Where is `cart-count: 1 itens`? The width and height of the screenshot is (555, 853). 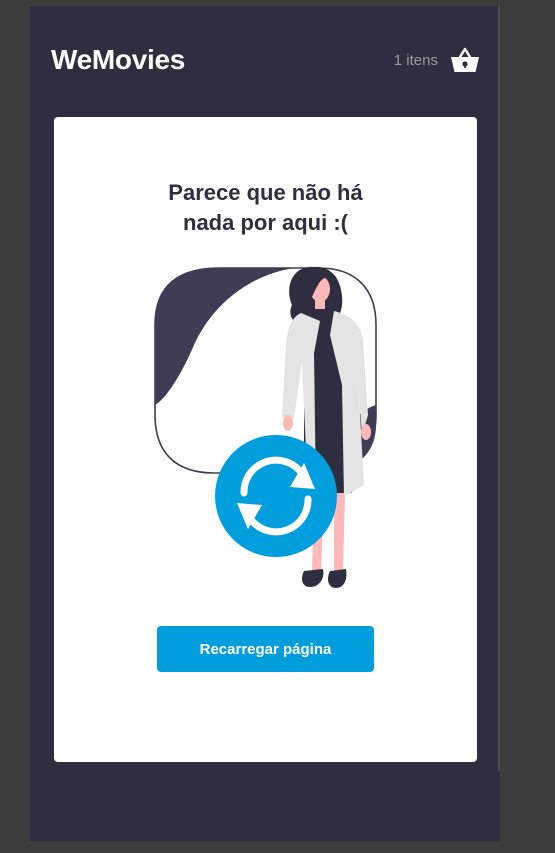 cart-count: 1 itens is located at coordinates (415, 60).